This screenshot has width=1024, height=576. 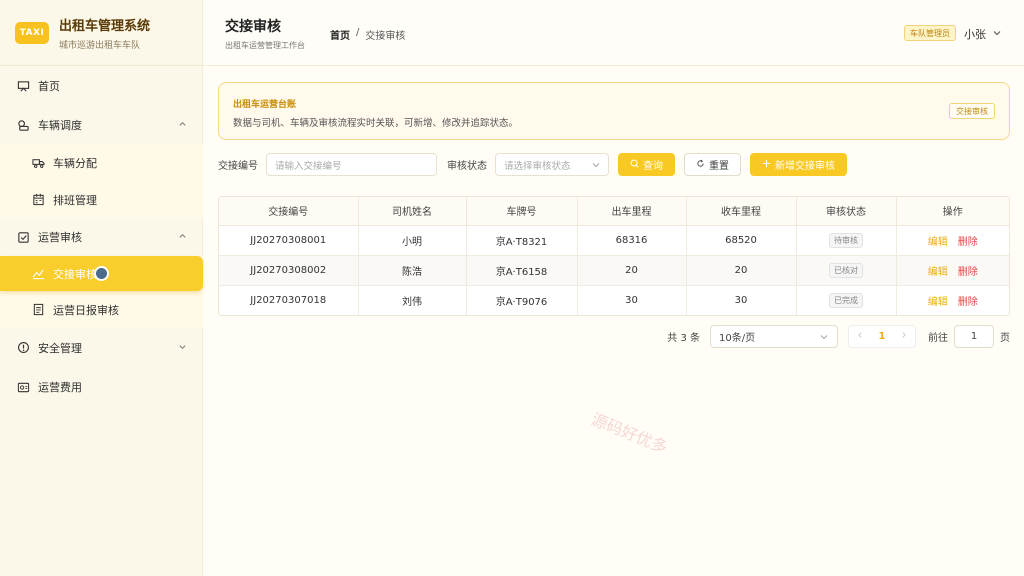 What do you see at coordinates (974, 336) in the screenshot?
I see `goto-page-input: 1` at bounding box center [974, 336].